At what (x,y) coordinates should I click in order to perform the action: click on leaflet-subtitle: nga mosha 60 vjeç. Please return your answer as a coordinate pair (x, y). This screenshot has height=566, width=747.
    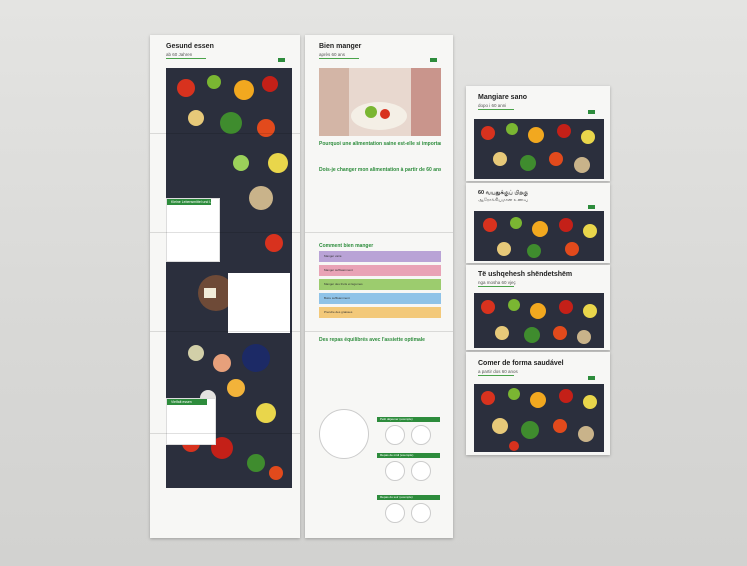
    Looking at the image, I should click on (497, 282).